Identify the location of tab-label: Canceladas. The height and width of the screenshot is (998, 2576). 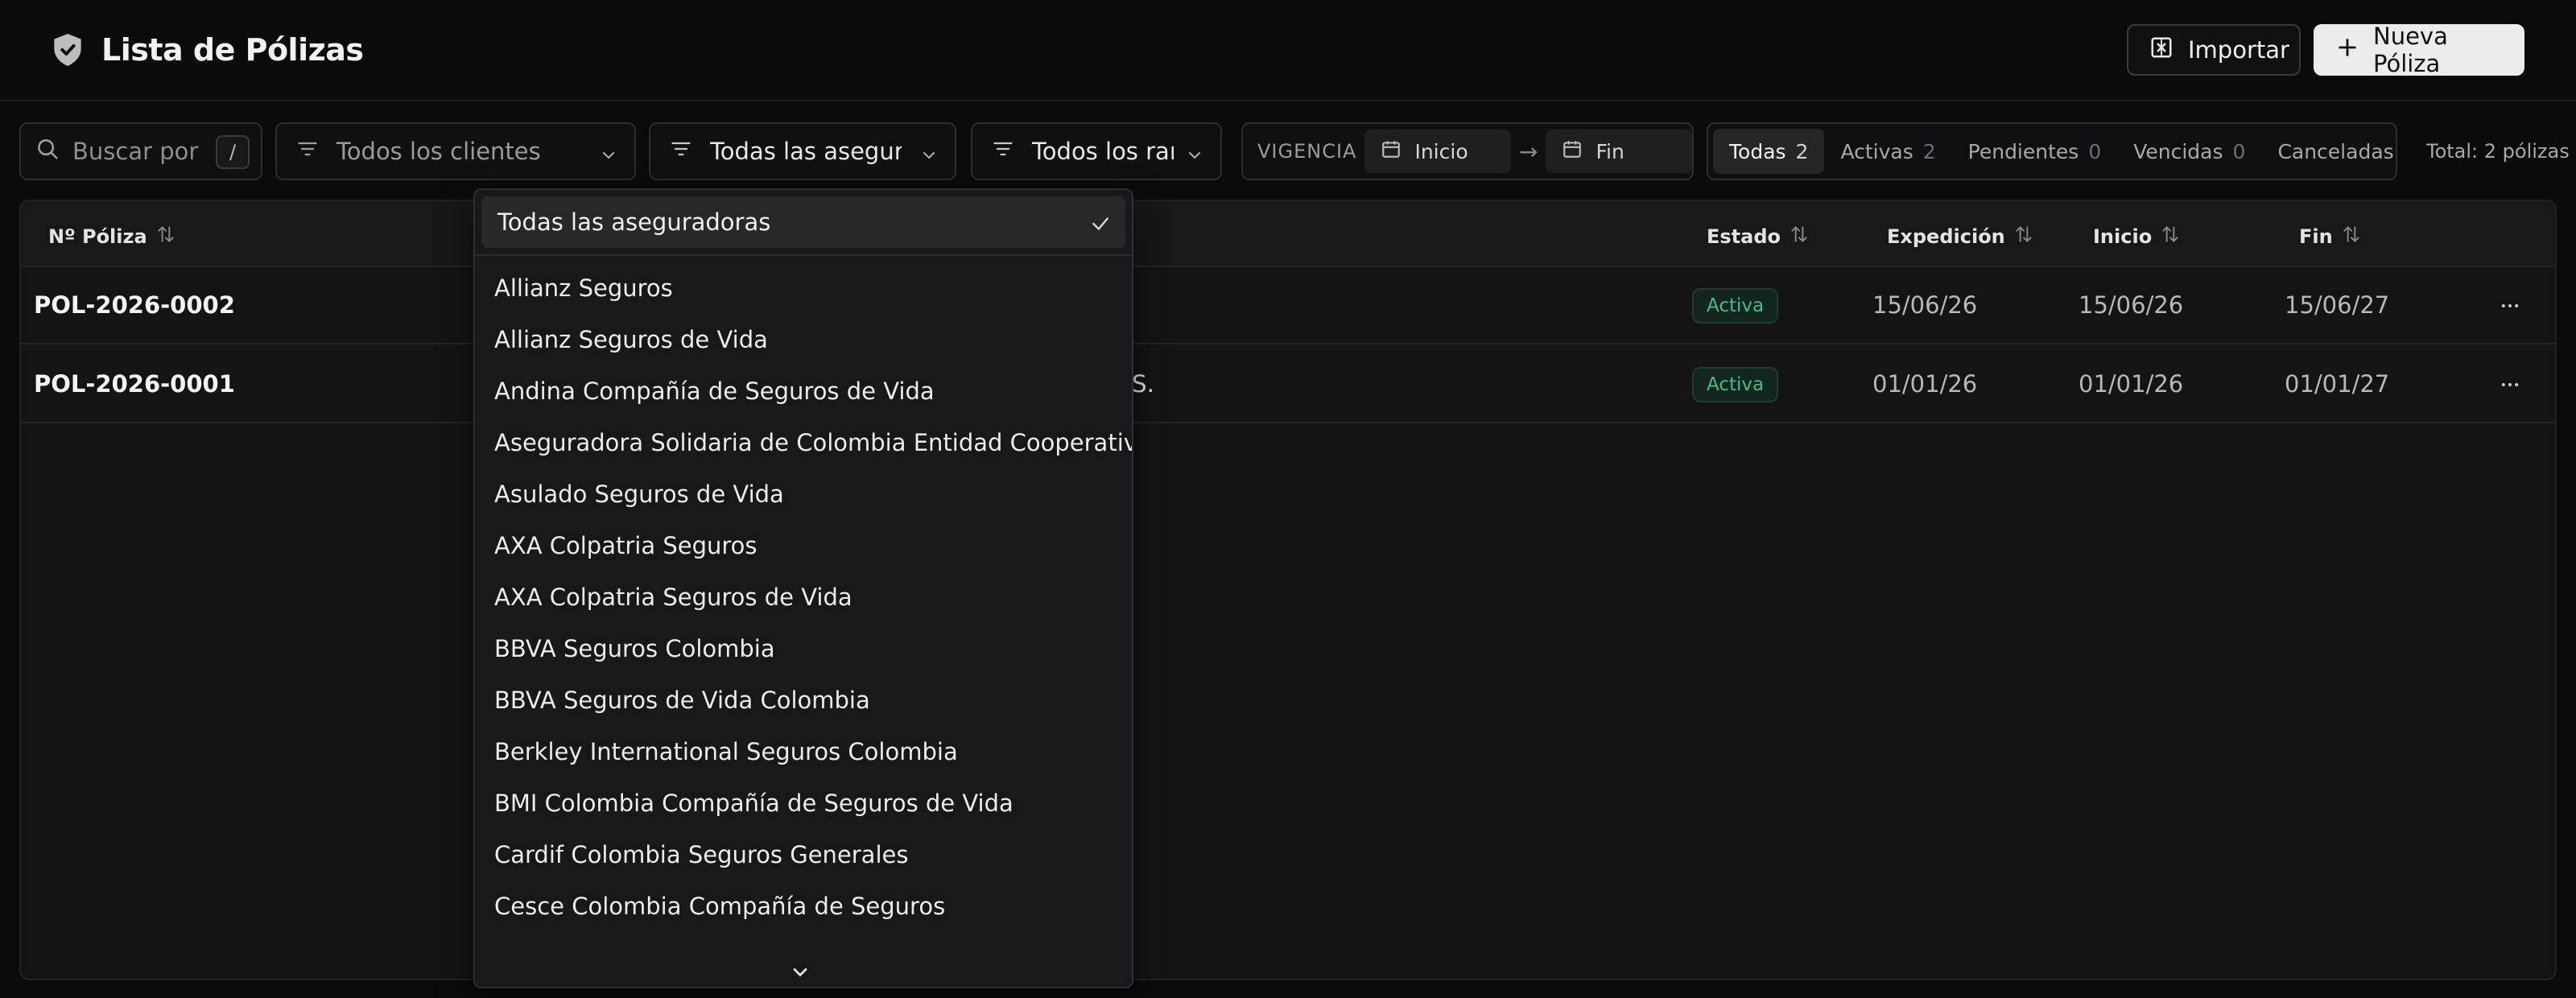
(2335, 151).